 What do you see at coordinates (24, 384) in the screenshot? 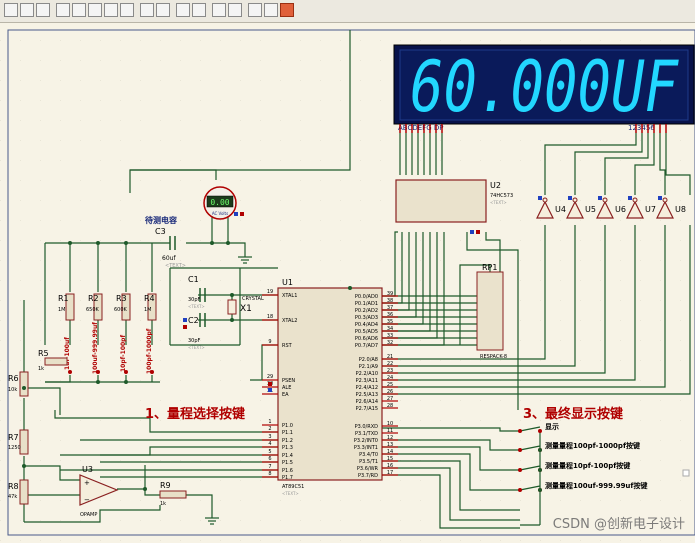
I see `resistor-r6` at bounding box center [24, 384].